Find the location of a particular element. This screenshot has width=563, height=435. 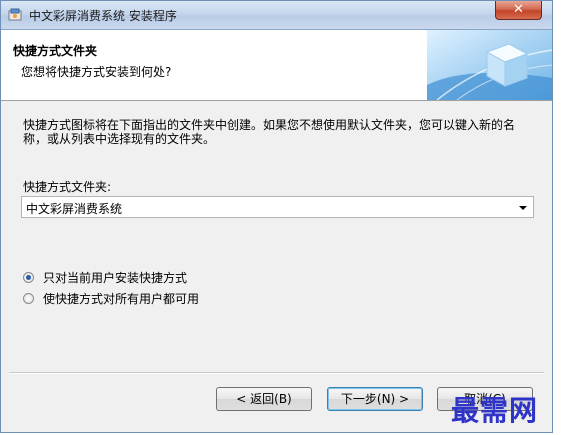

installer-banner-image is located at coordinates (489, 65).